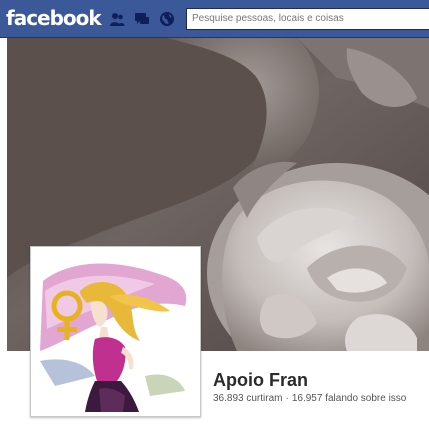  Describe the element at coordinates (167, 19) in the screenshot. I see `globe-icon` at that location.